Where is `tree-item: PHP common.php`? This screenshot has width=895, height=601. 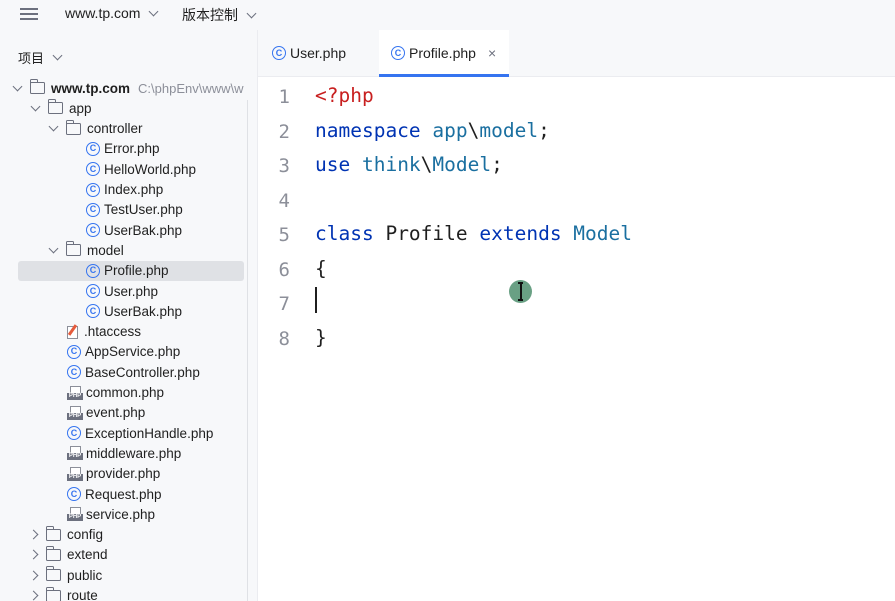 tree-item: PHP common.php is located at coordinates (115, 393).